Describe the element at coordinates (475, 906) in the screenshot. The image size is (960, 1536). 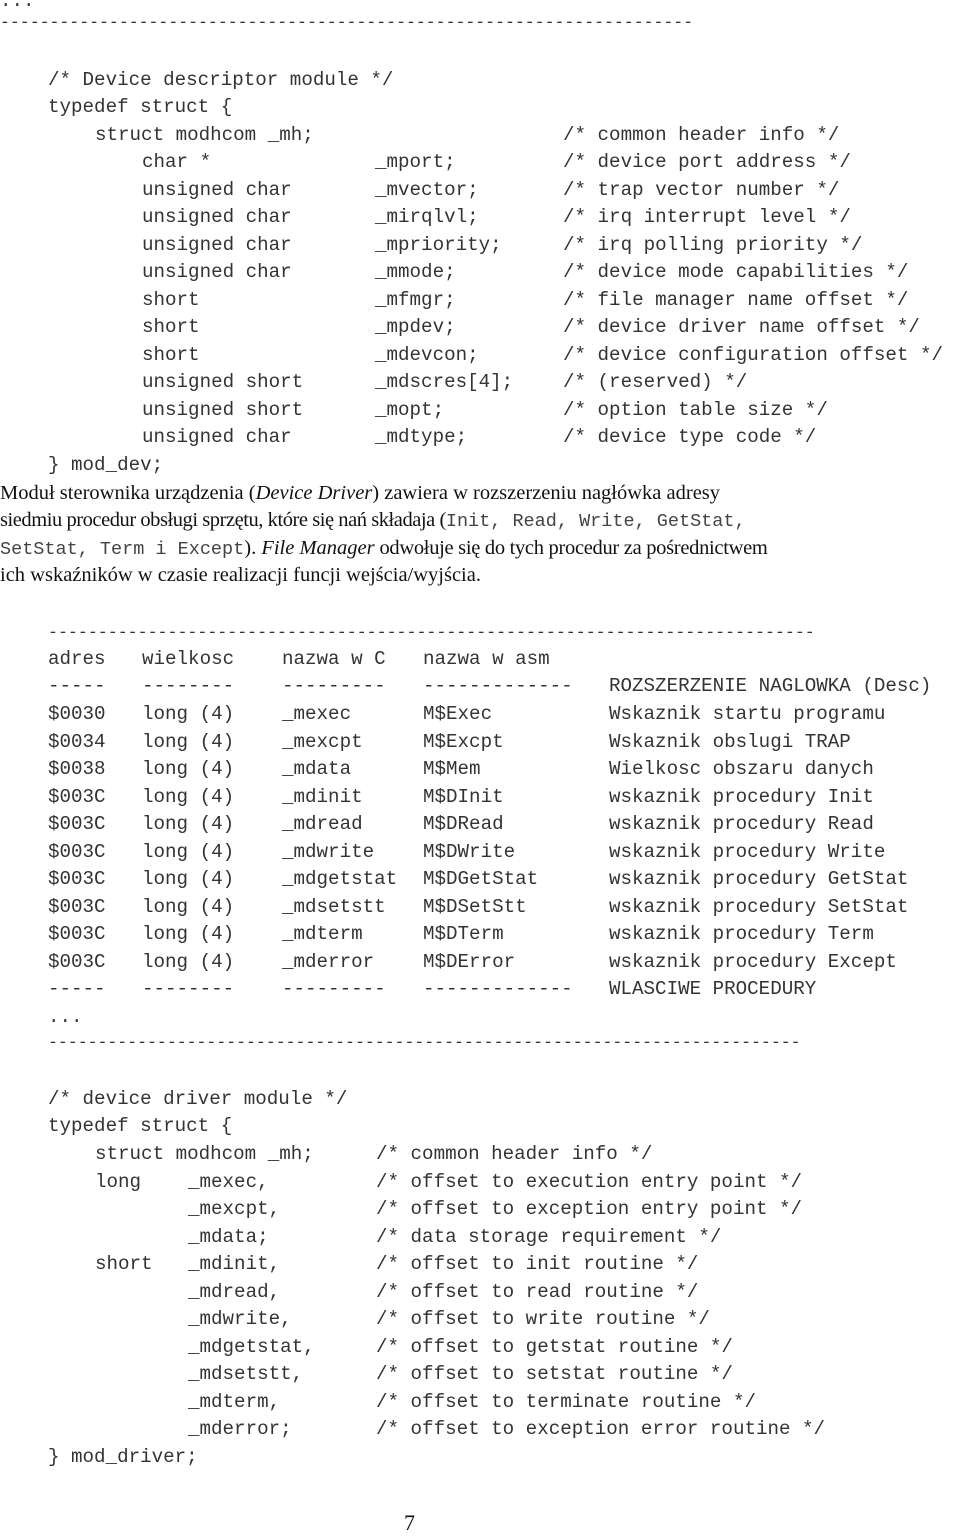
I see `cell-nazwa-asm: M$DSetStt` at that location.